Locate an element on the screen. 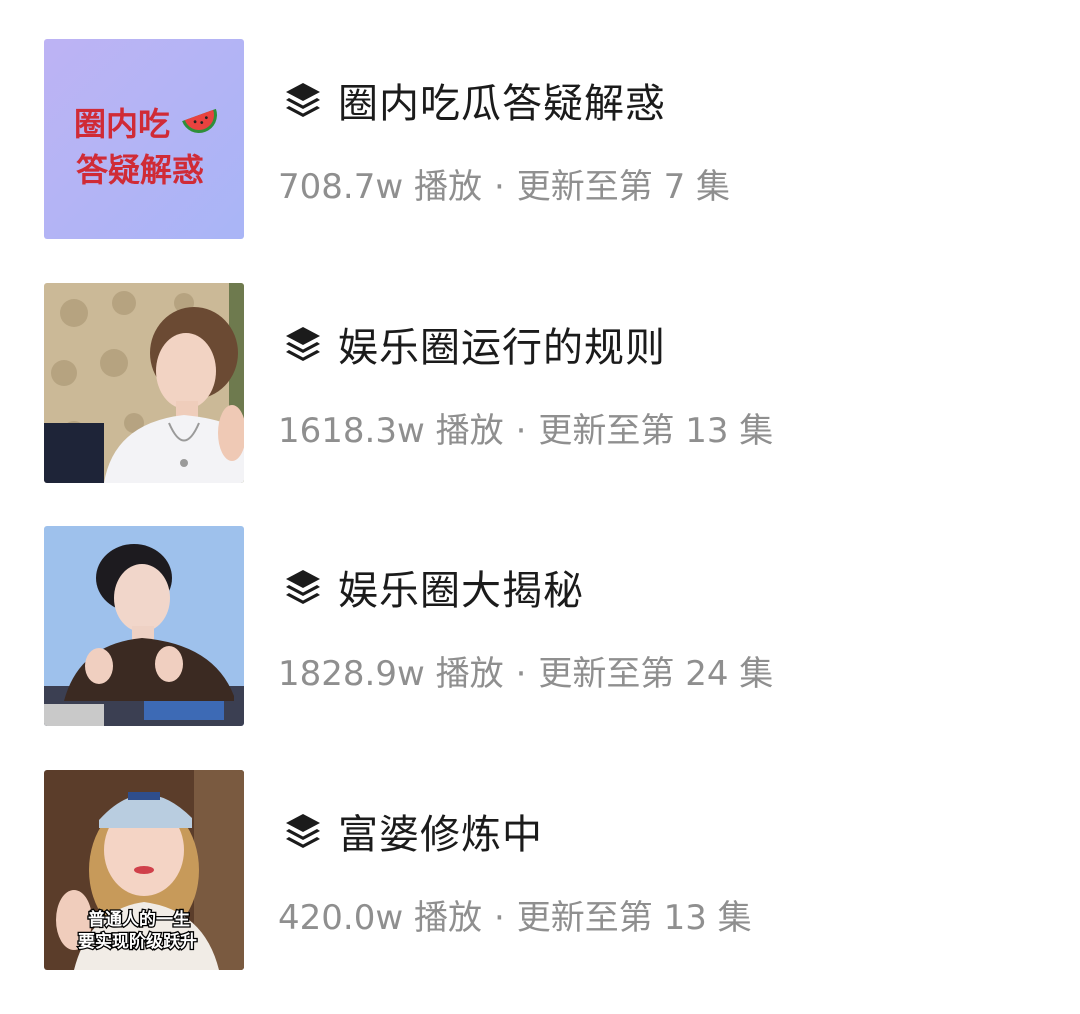 The height and width of the screenshot is (1014, 1080). collection-title-row: 富婆修炼中 is located at coordinates (412, 832).